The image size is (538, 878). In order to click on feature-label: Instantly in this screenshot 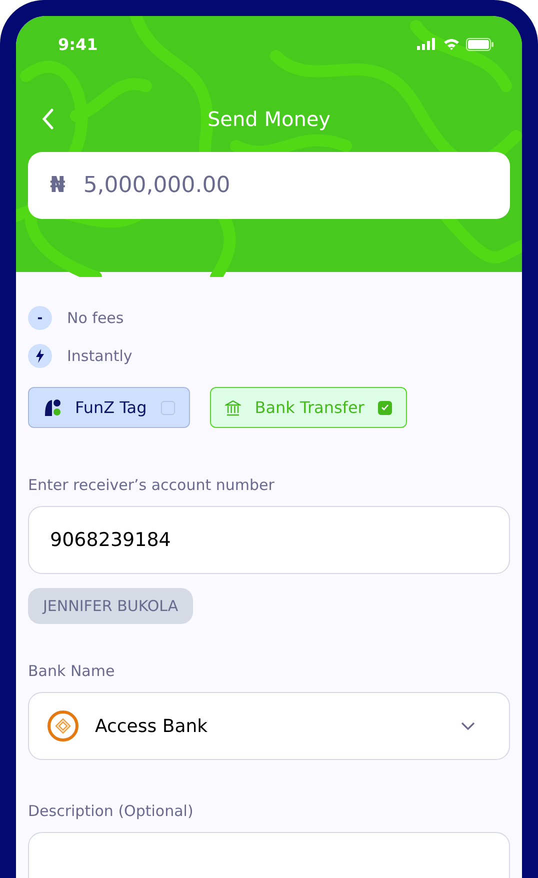, I will do `click(99, 356)`.